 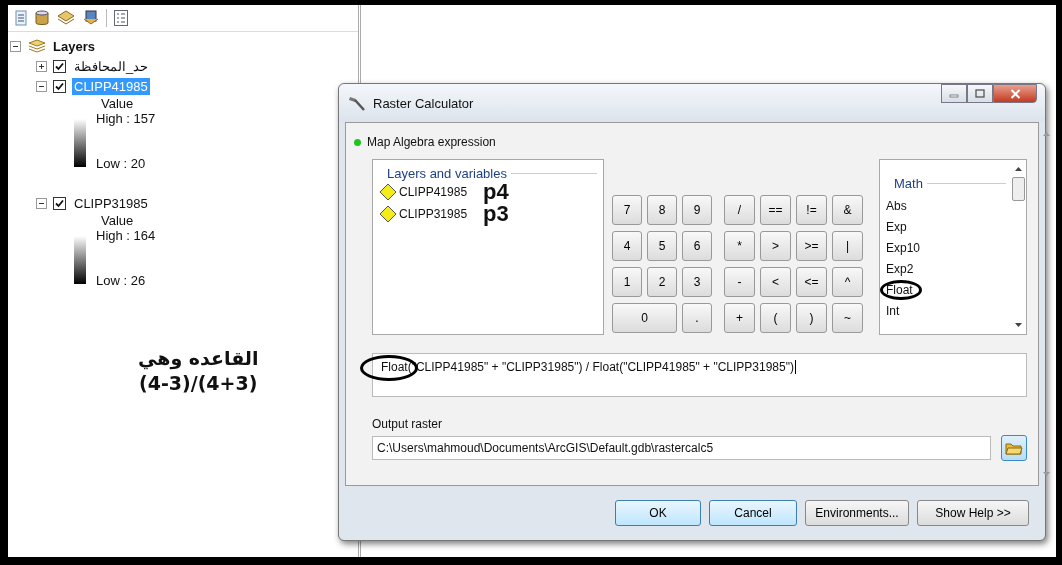 I want to click on options-icon, so click(x=121, y=18).